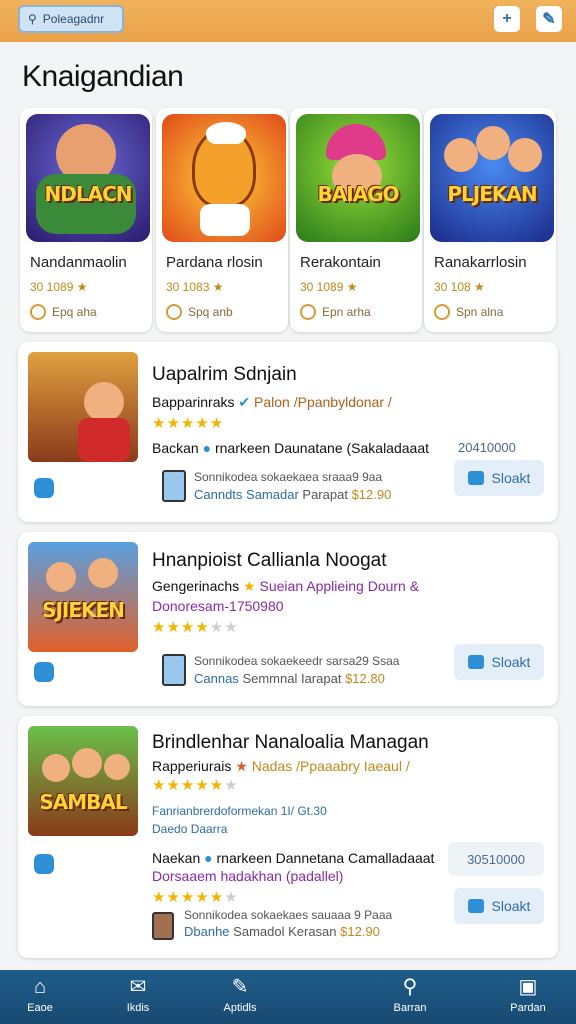 The image size is (576, 1024). Describe the element at coordinates (269, 560) in the screenshot. I see `item-title: Hnanpioist Callianla Noogat` at that location.